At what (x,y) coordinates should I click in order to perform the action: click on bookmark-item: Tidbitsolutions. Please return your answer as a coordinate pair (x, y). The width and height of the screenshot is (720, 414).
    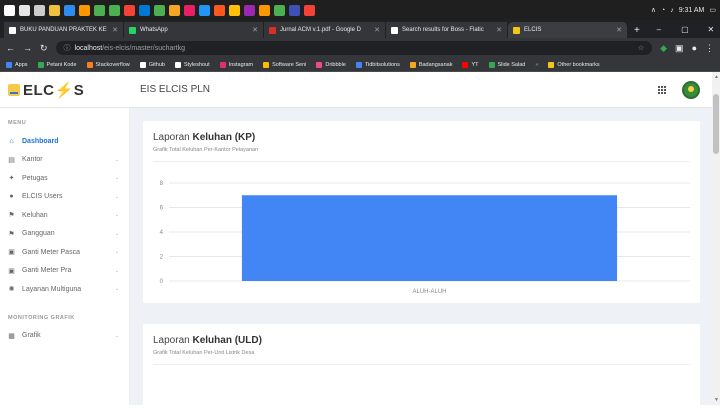
    Looking at the image, I should click on (377, 64).